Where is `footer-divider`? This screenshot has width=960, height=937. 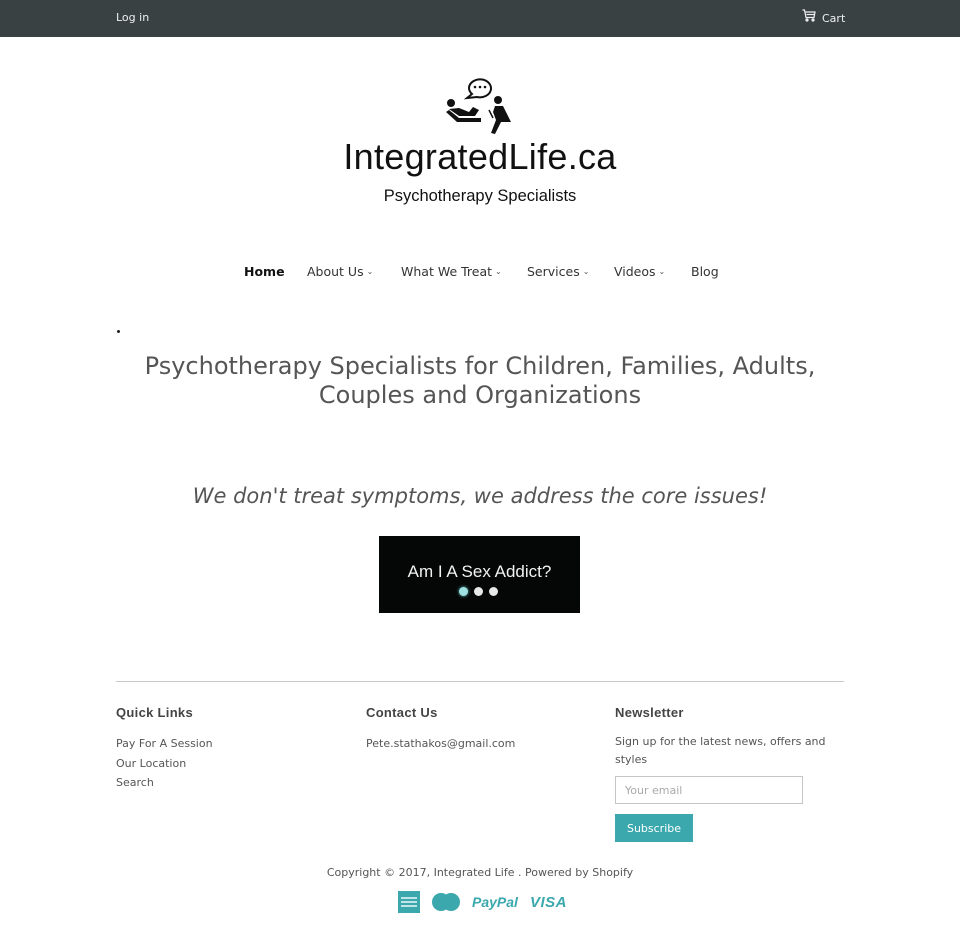
footer-divider is located at coordinates (480, 681).